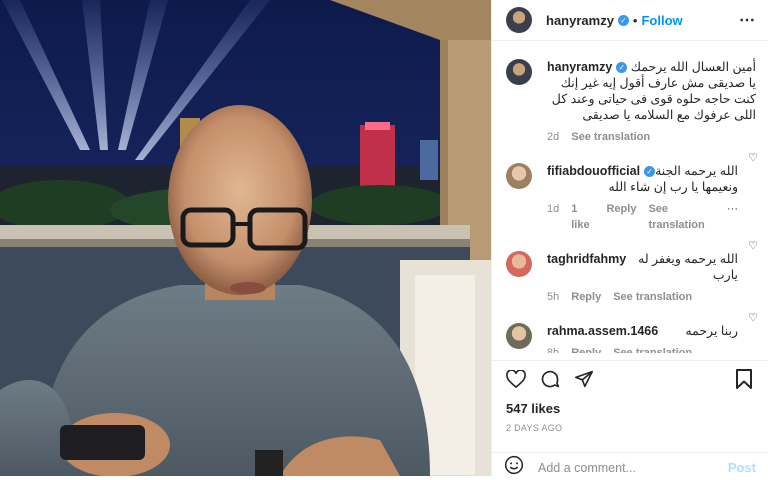 Image resolution: width=768 pixels, height=480 pixels. What do you see at coordinates (553, 350) in the screenshot?
I see `comment-time: 8h` at bounding box center [553, 350].